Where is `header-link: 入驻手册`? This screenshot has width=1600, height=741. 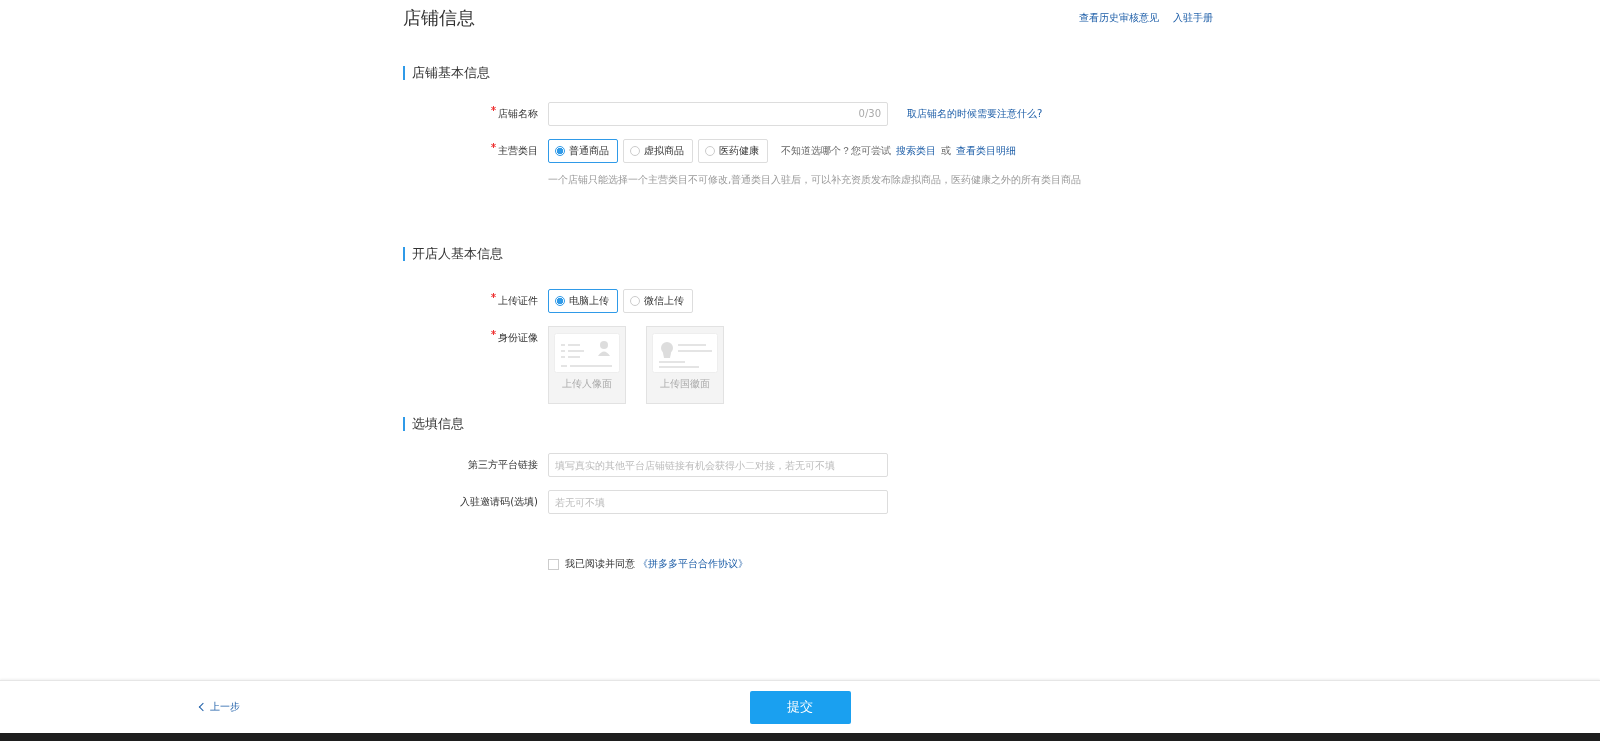
header-link: 入驻手册 is located at coordinates (1193, 18).